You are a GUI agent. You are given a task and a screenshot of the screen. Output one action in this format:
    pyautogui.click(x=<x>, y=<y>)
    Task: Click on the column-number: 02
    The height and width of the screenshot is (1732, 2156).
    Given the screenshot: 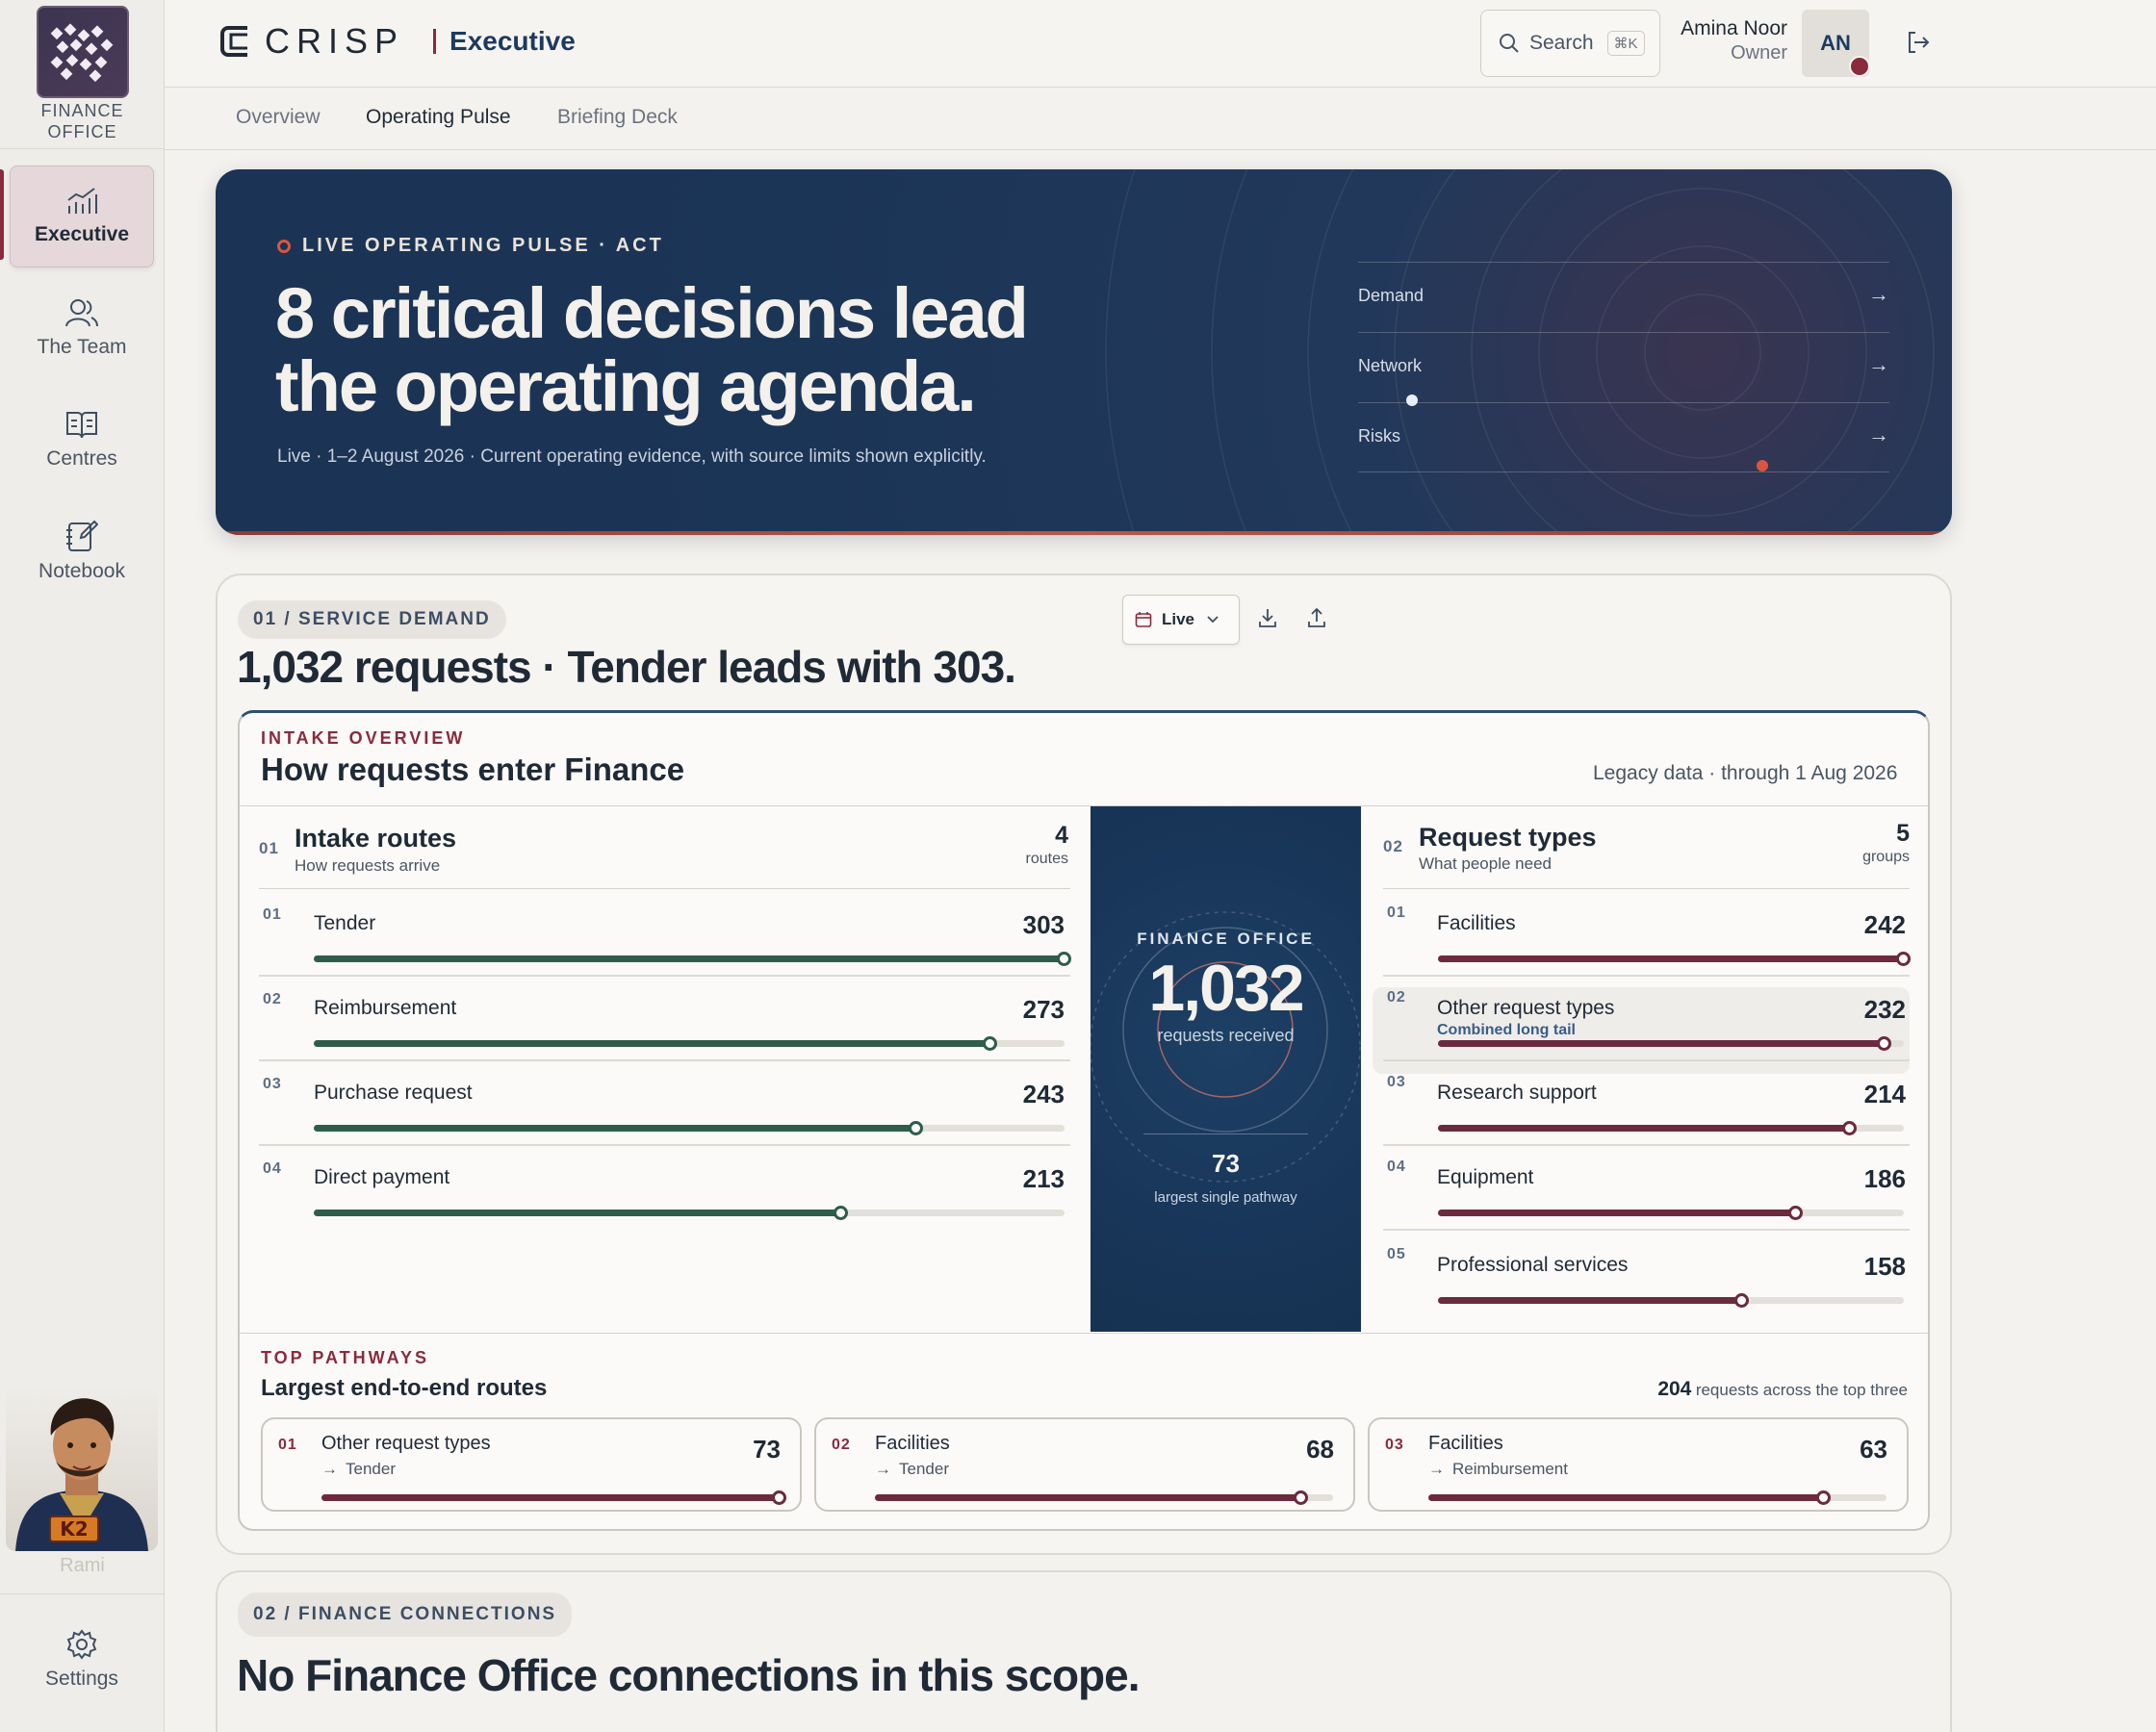 What is the action you would take?
    pyautogui.click(x=1393, y=846)
    